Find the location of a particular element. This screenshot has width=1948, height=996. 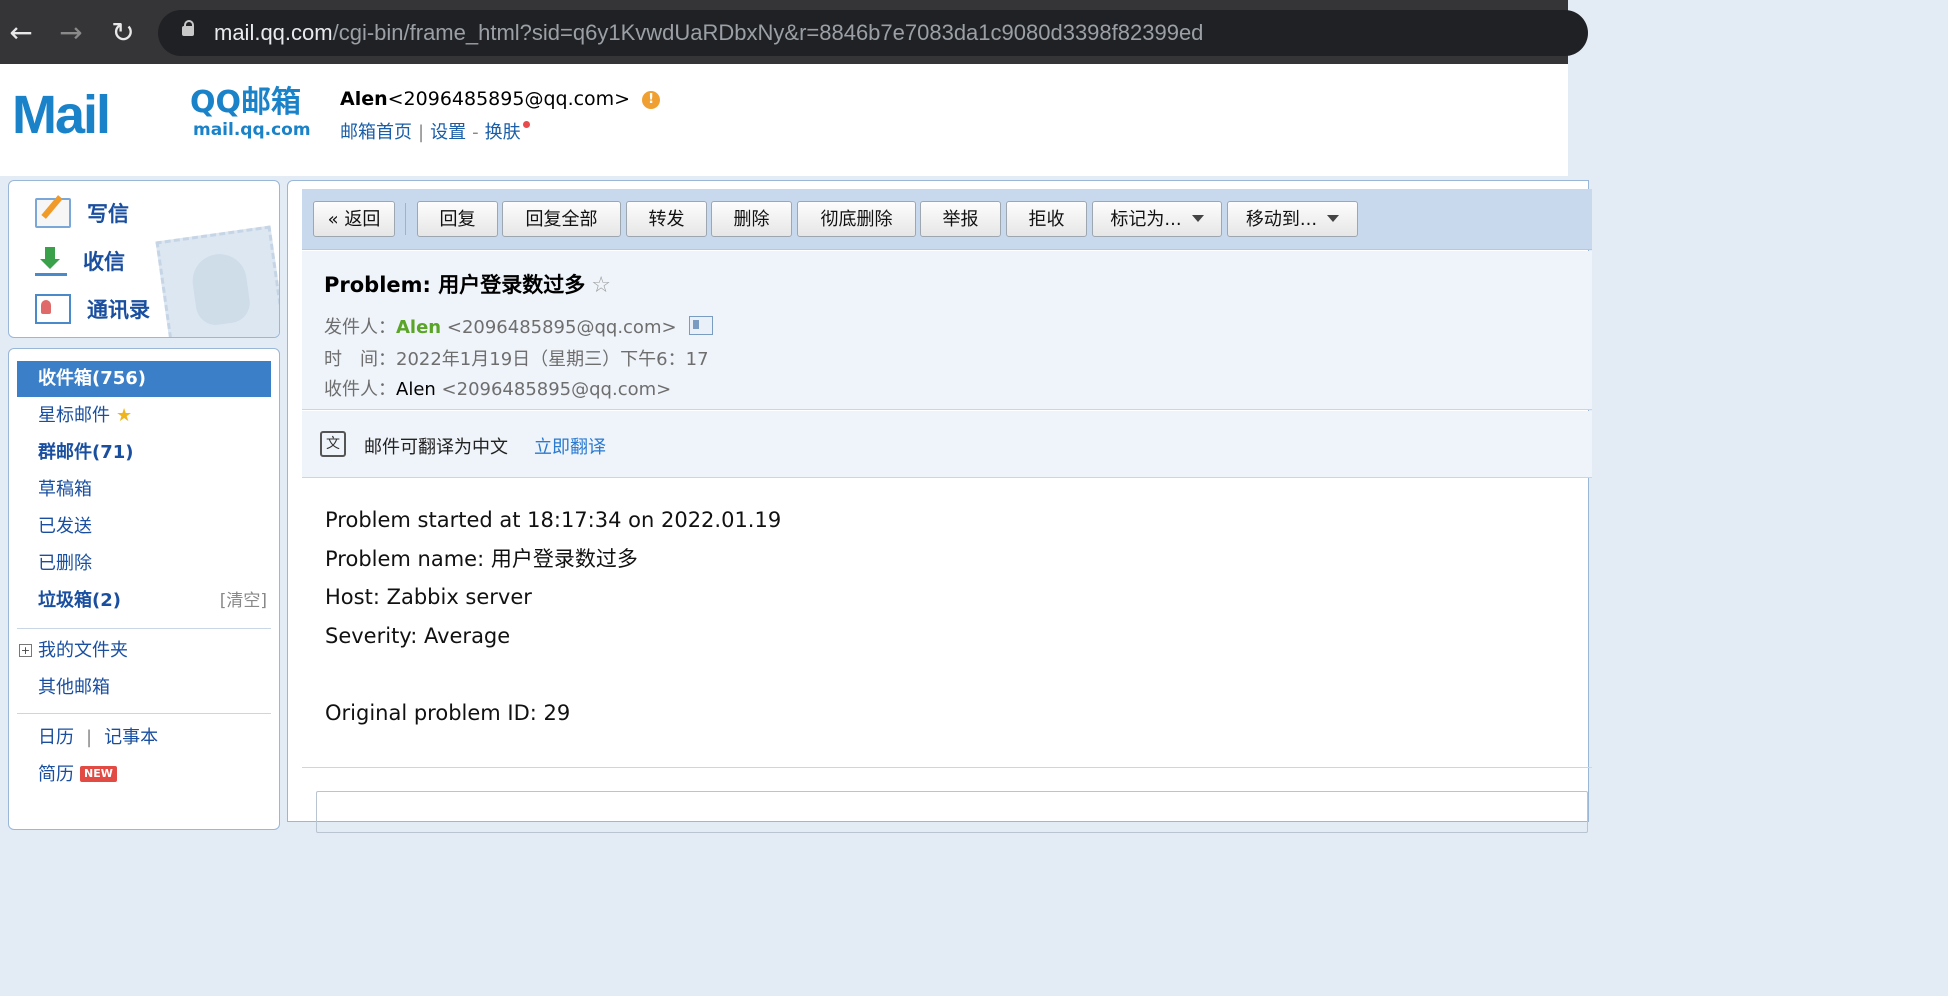

calendar-link: 日历 is located at coordinates (56, 737).